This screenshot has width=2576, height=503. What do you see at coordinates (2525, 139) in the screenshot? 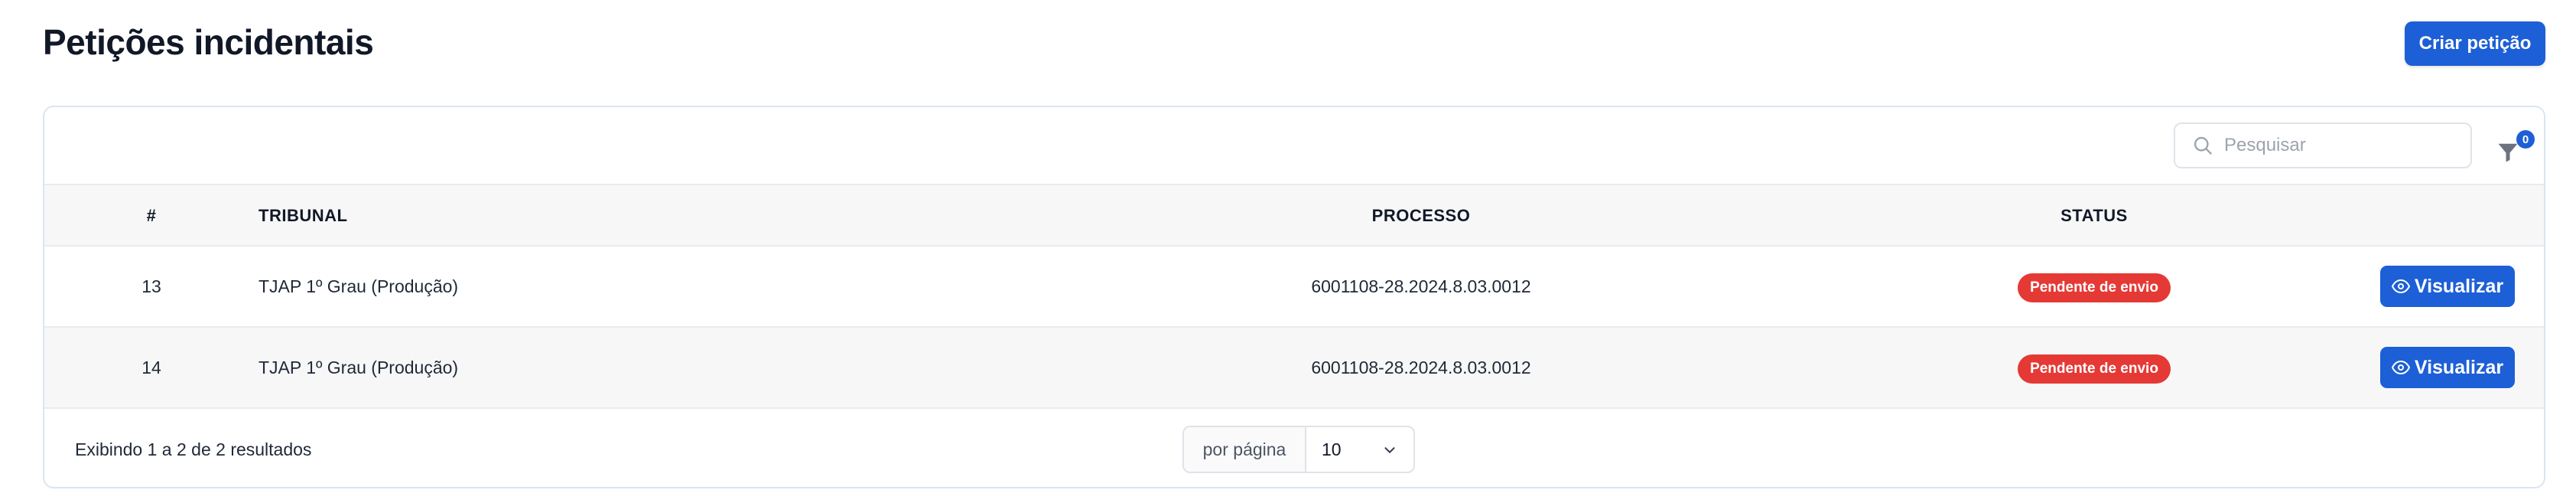
I see `filter-count-badge: 0` at bounding box center [2525, 139].